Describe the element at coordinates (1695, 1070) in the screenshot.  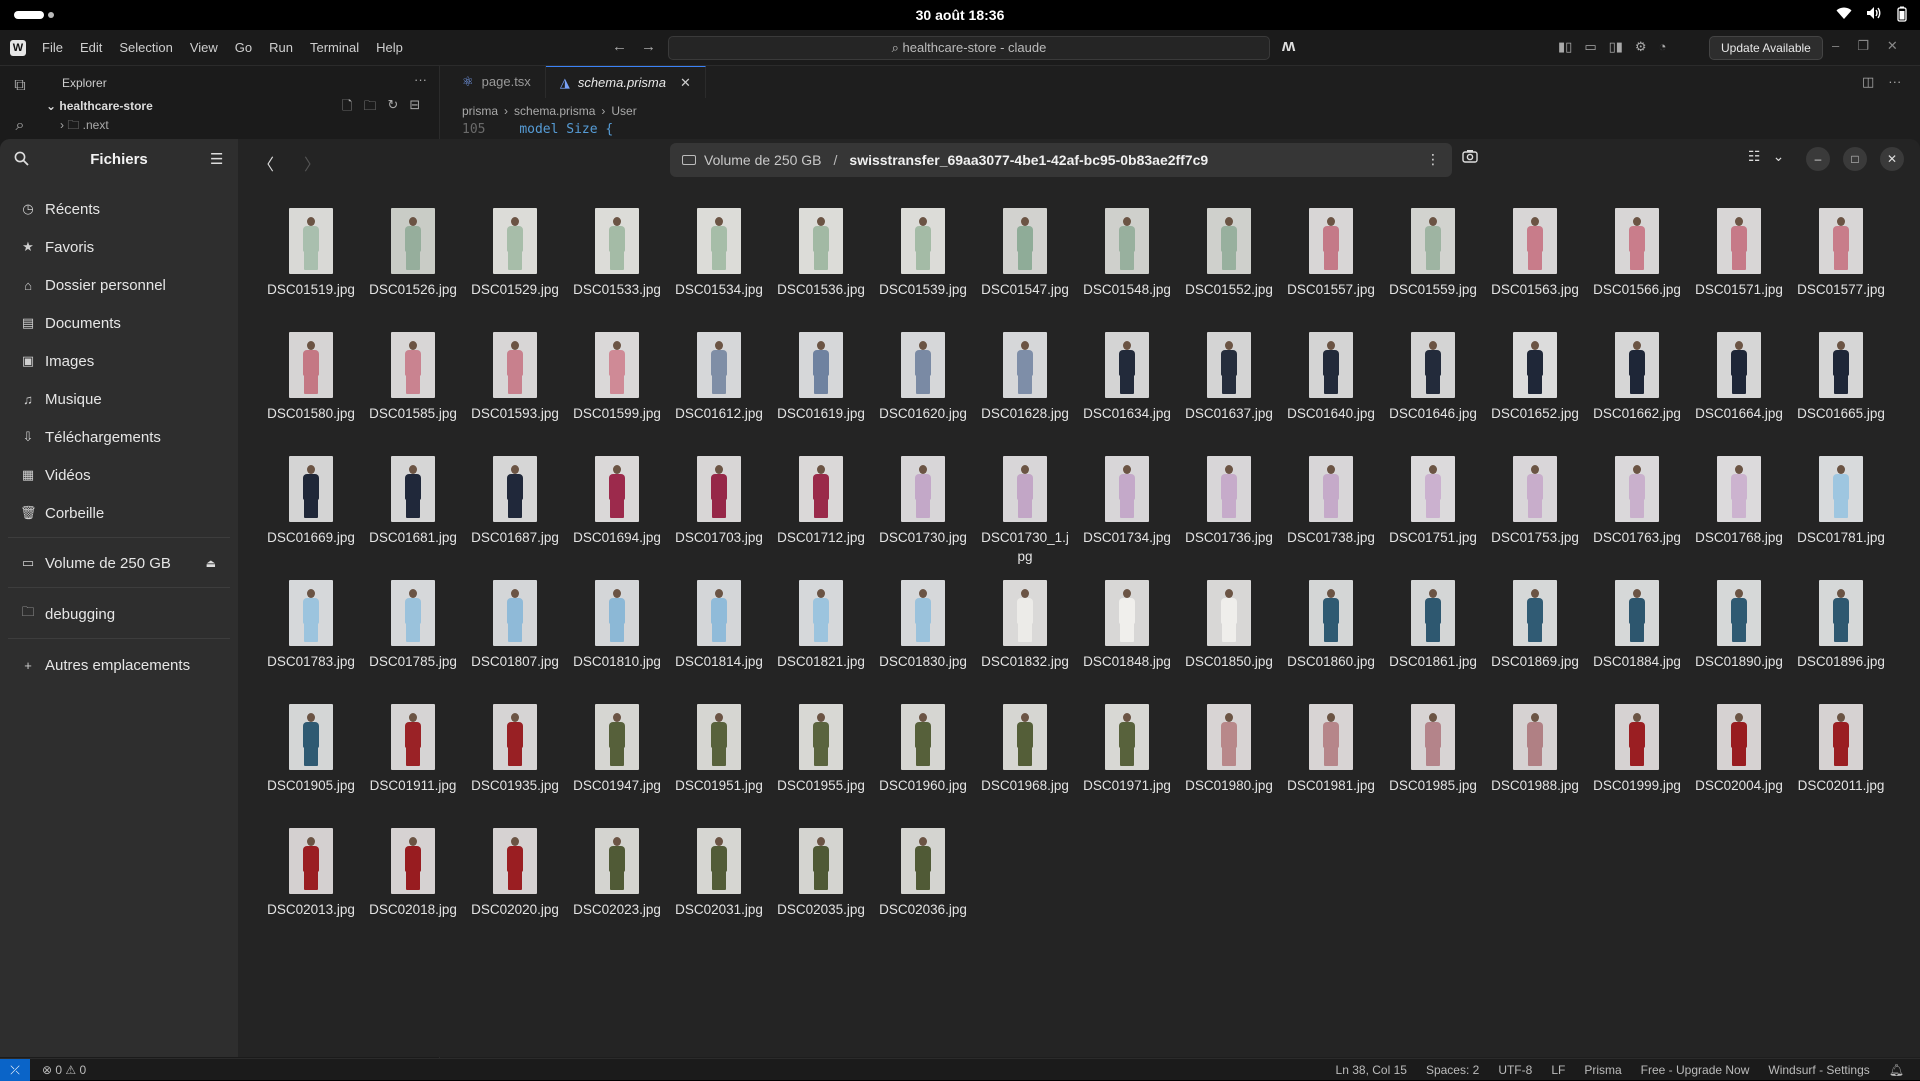
I see `plan-status: Free - Upgrade Now` at that location.